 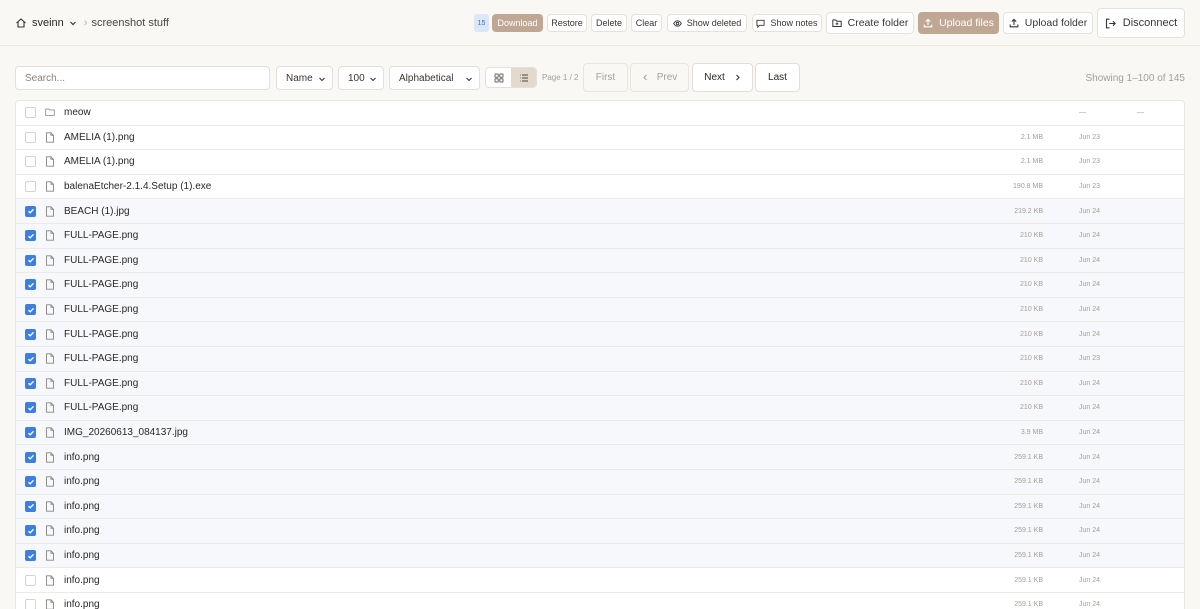 What do you see at coordinates (609, 23) in the screenshot?
I see `delete-button: Delete` at bounding box center [609, 23].